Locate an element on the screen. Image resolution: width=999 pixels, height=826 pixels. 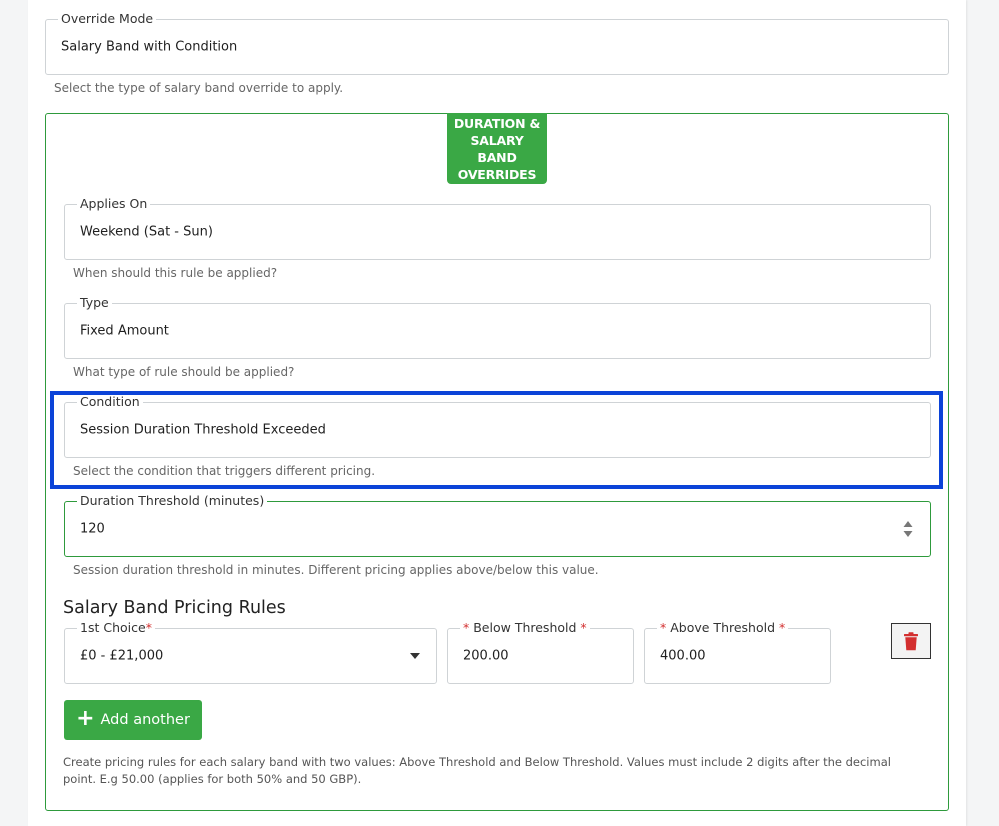
applies-on-label: Applies On is located at coordinates (114, 204).